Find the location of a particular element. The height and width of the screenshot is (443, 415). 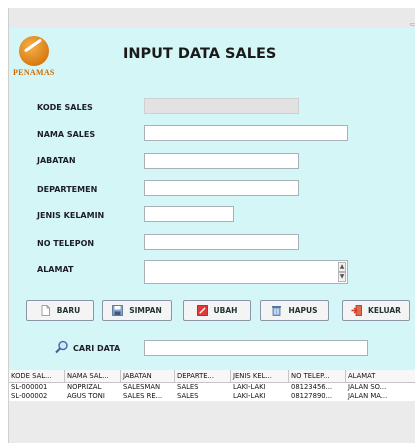

cari-data-input is located at coordinates (256, 348).